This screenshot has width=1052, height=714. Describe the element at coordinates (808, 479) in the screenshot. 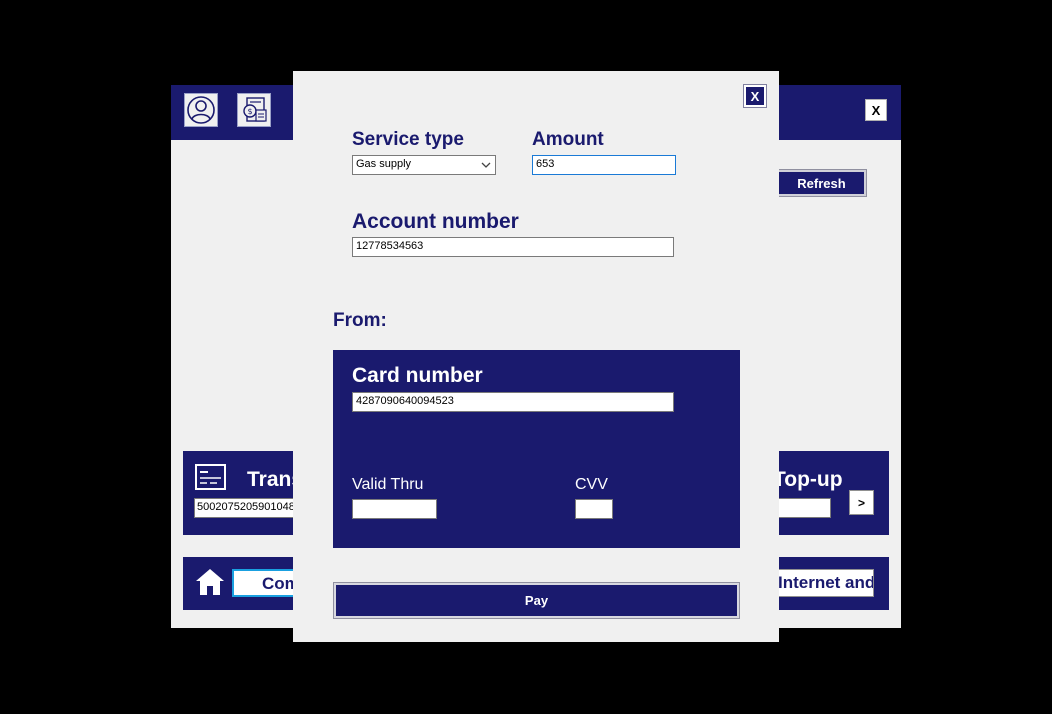

I see `topup-title: Top-up` at that location.